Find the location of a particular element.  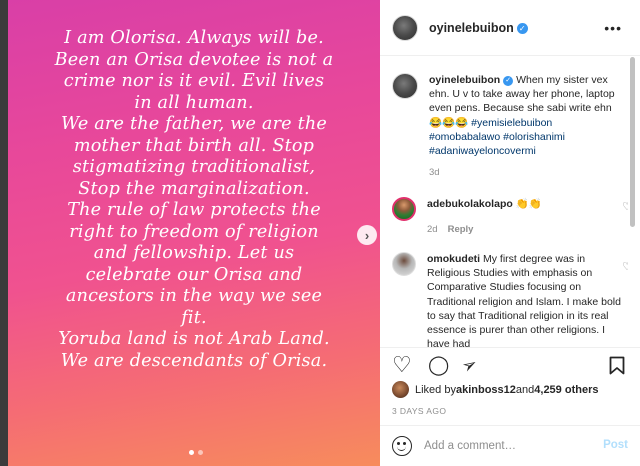

quote-line: crime nor is it evil. Evil lives is located at coordinates (194, 81).